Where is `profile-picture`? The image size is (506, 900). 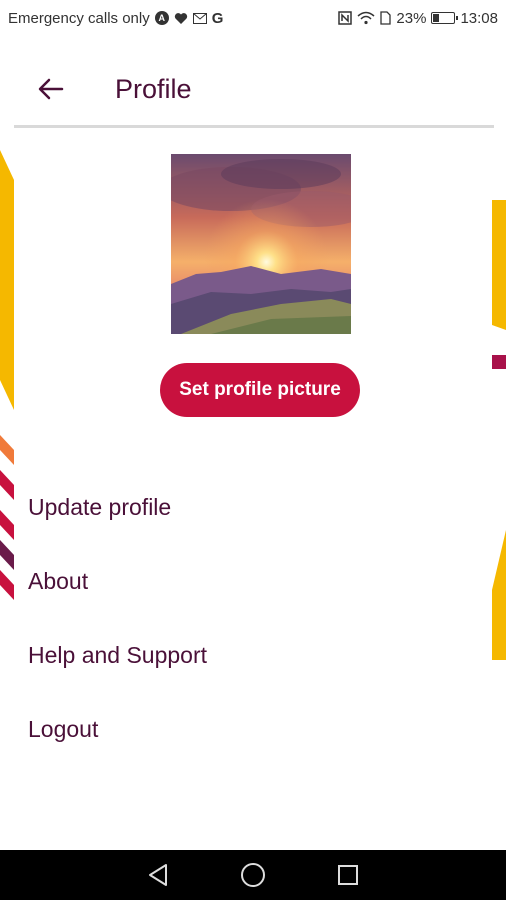
profile-picture is located at coordinates (261, 244).